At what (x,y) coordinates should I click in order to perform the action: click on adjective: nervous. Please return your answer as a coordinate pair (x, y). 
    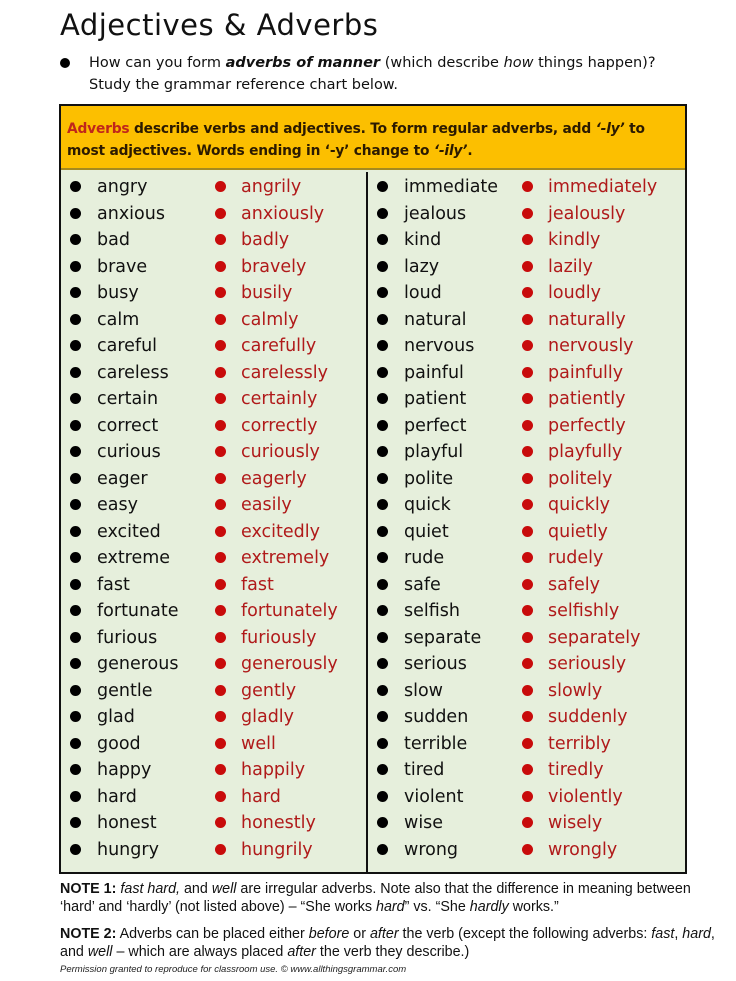
    Looking at the image, I should click on (439, 346).